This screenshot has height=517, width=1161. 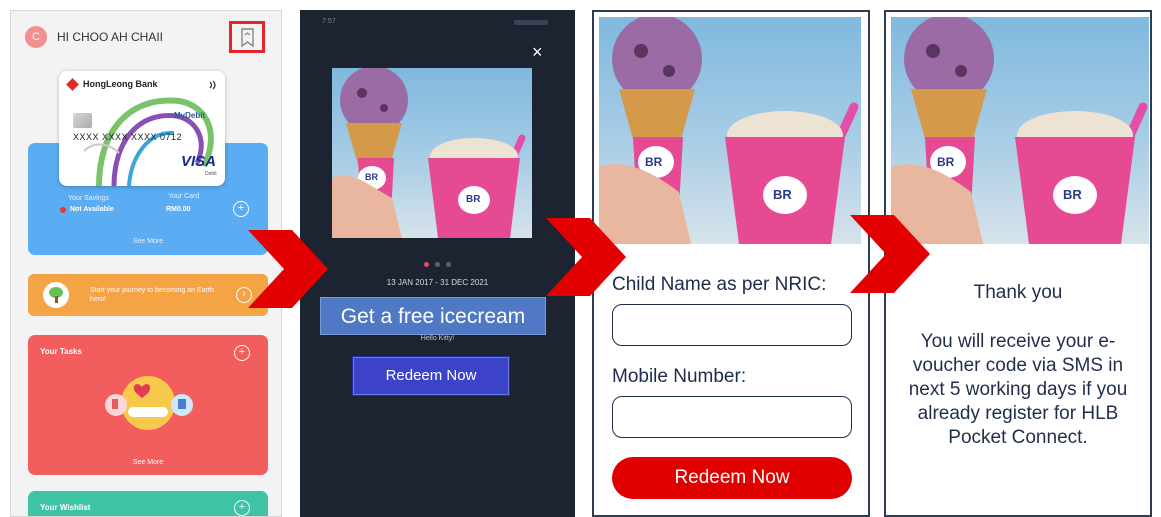 What do you see at coordinates (82, 120) in the screenshot?
I see `chip-icon` at bounding box center [82, 120].